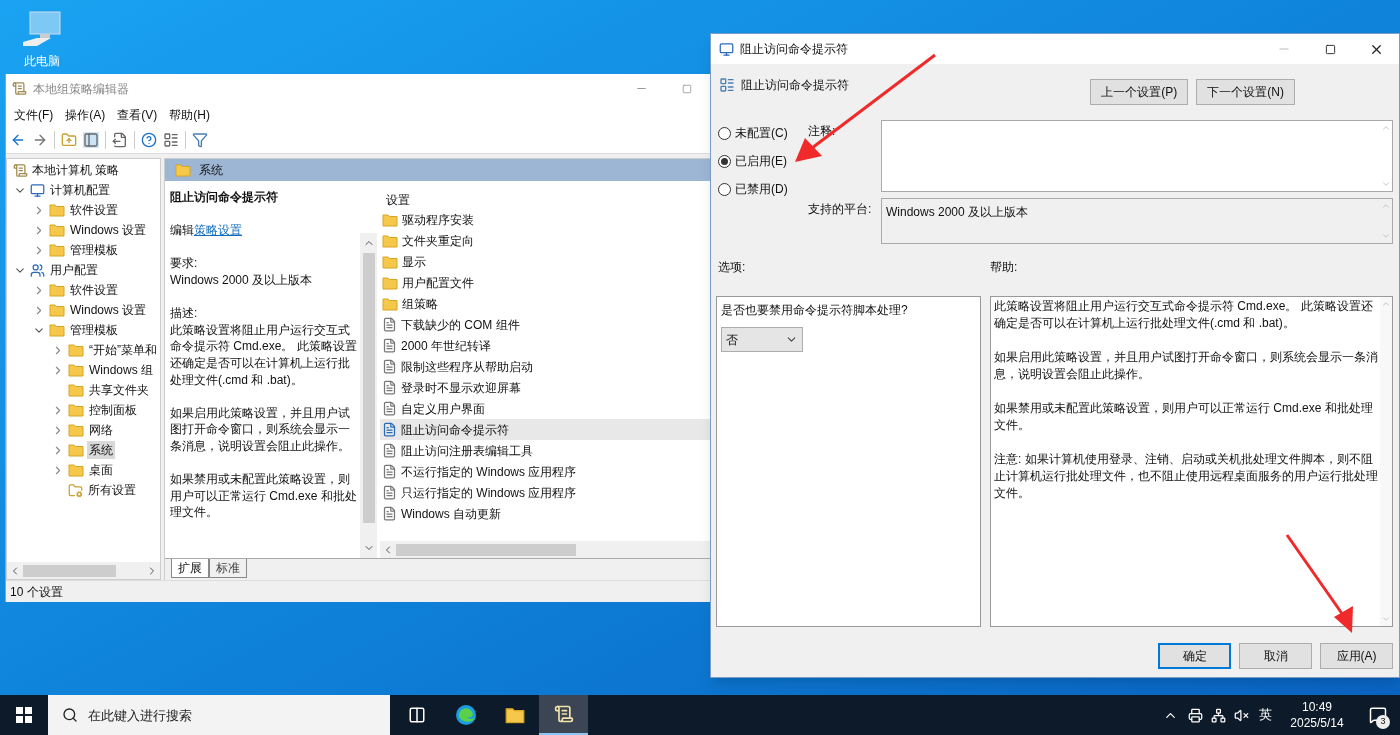 This screenshot has width=1400, height=735. I want to click on tree-item: “开始”菜单和, so click(123, 350).